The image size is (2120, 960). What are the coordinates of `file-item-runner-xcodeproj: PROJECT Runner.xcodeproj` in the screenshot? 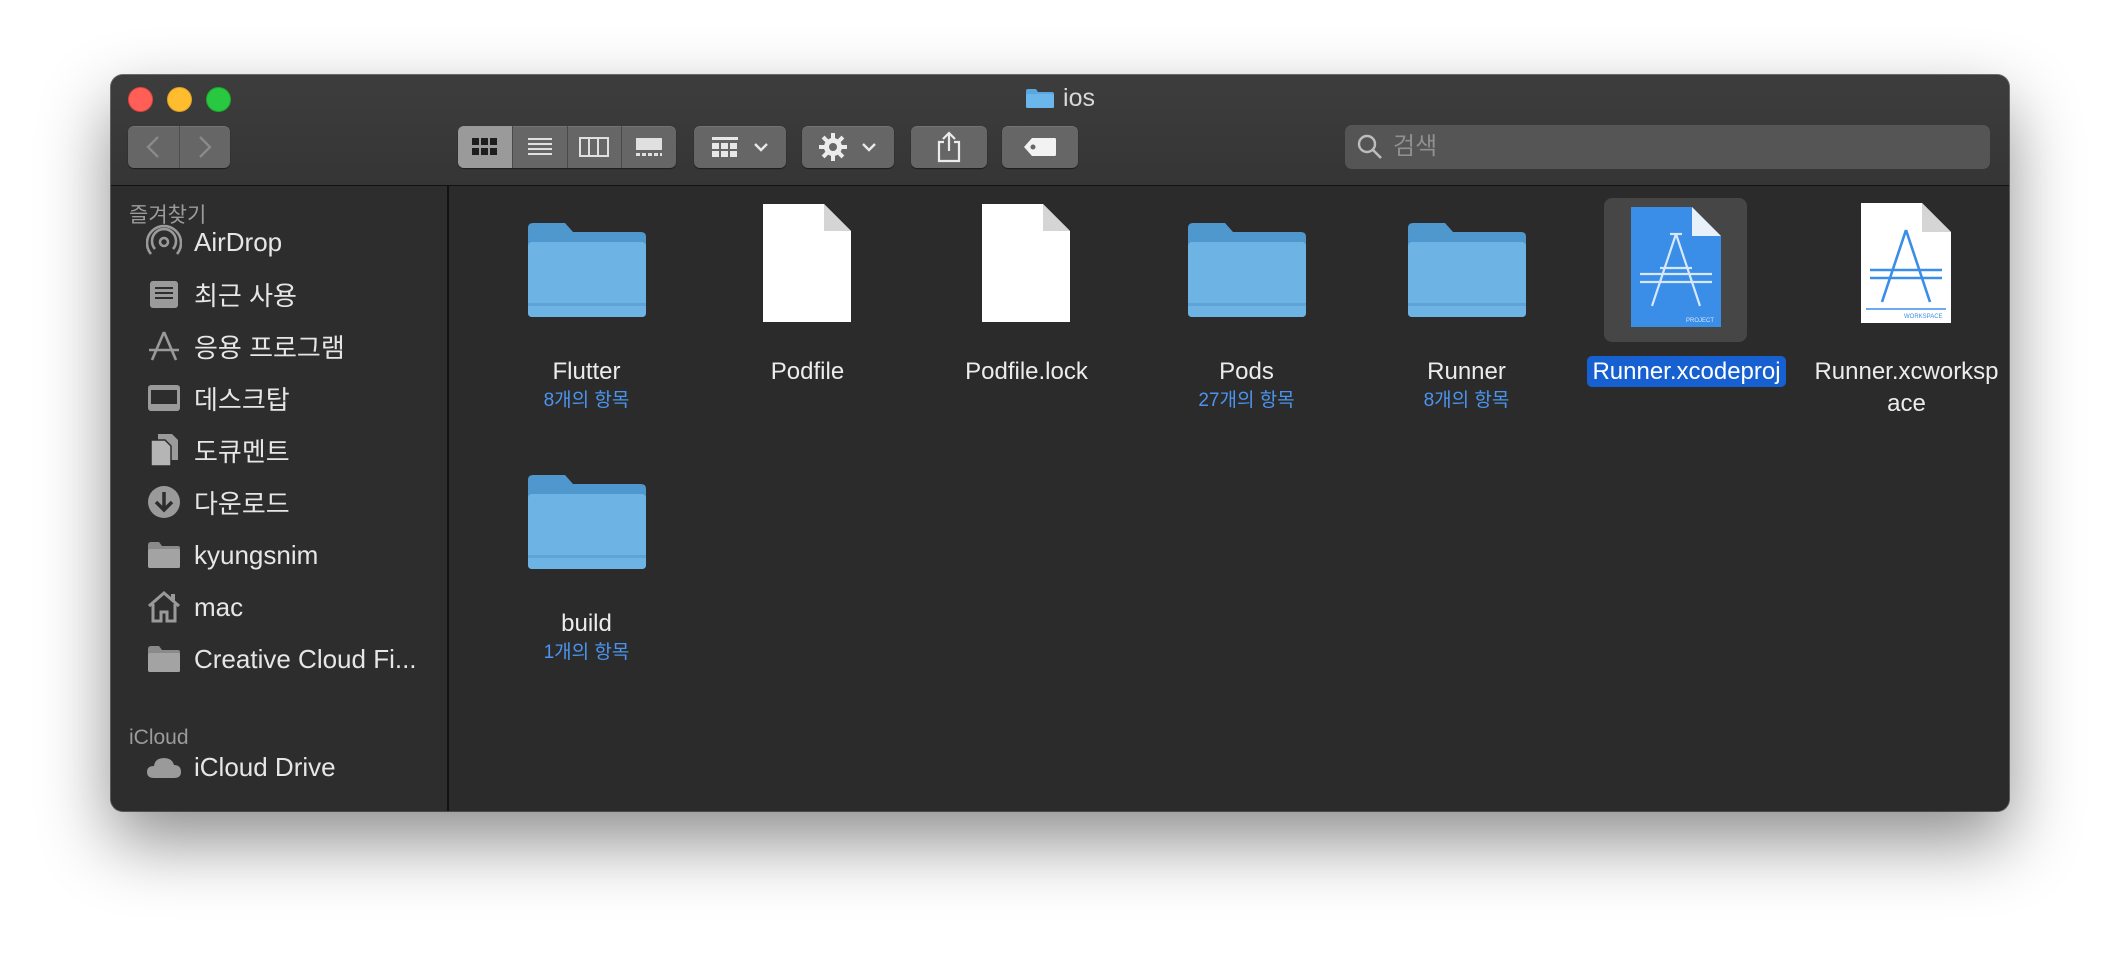 It's located at (1686, 293).